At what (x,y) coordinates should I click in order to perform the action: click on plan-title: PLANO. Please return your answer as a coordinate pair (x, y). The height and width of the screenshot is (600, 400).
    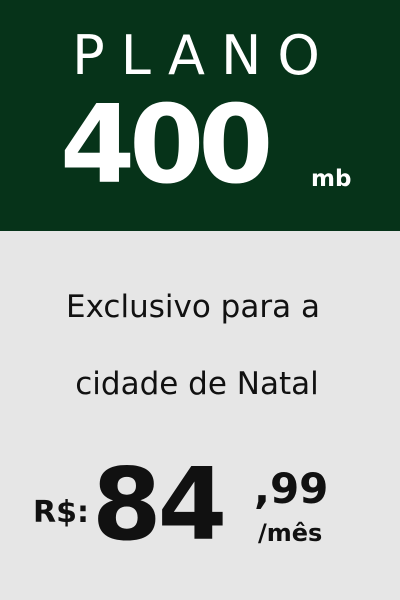
    Looking at the image, I should click on (204, 55).